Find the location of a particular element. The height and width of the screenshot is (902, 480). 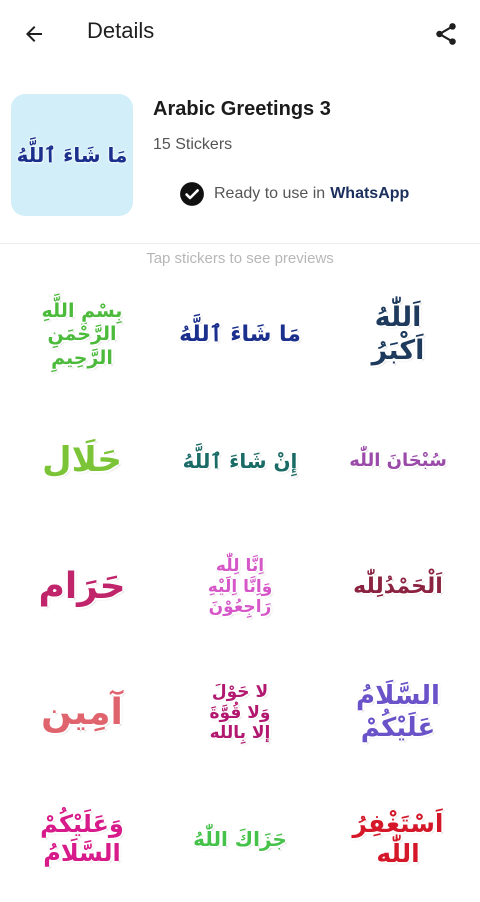

sticker-cell: حَلَال is located at coordinates (82, 461).